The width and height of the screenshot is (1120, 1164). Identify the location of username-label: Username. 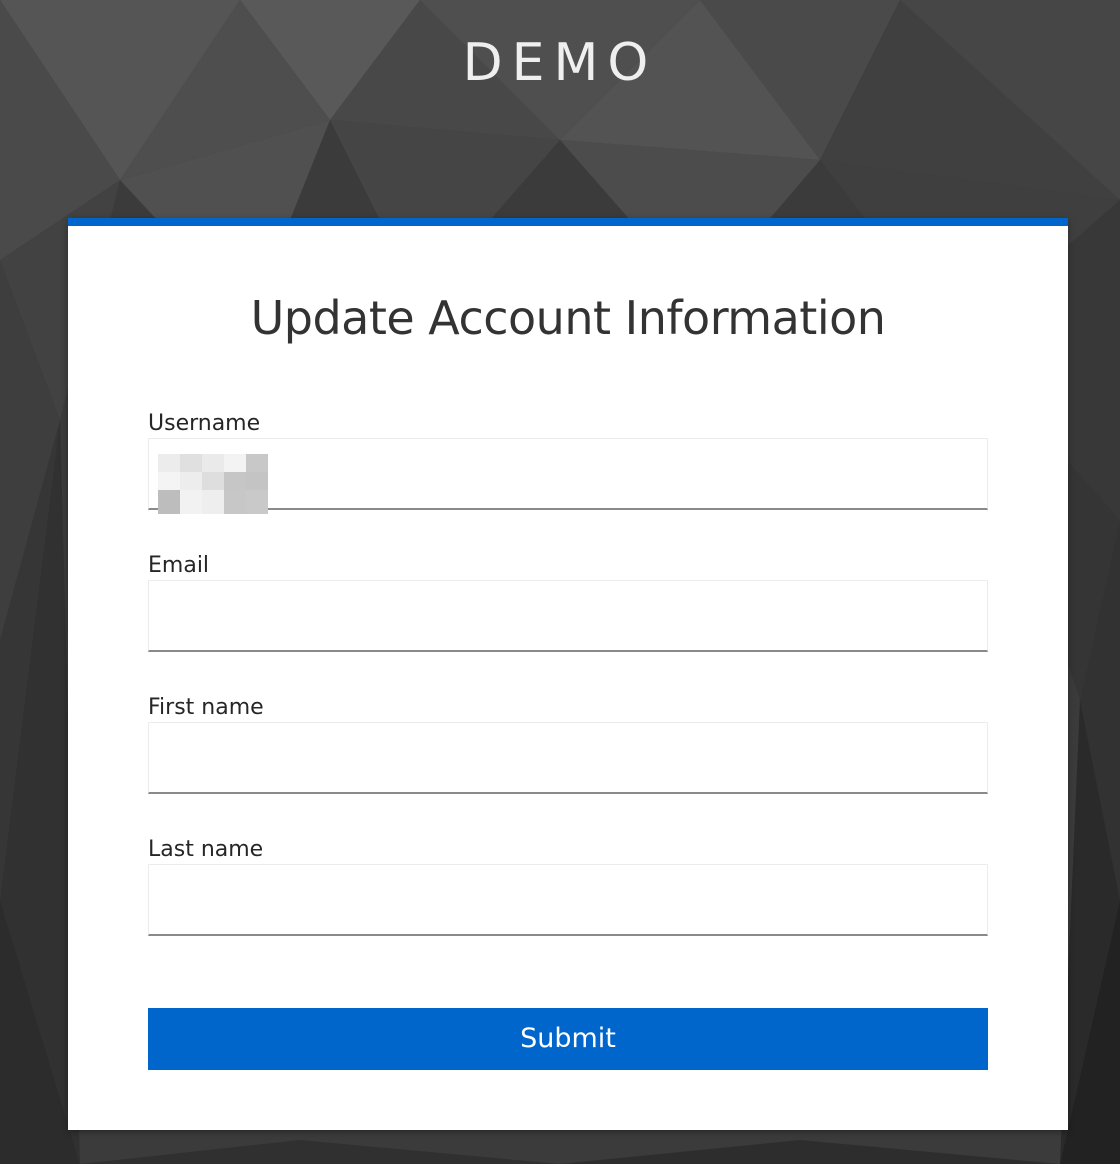
(204, 423).